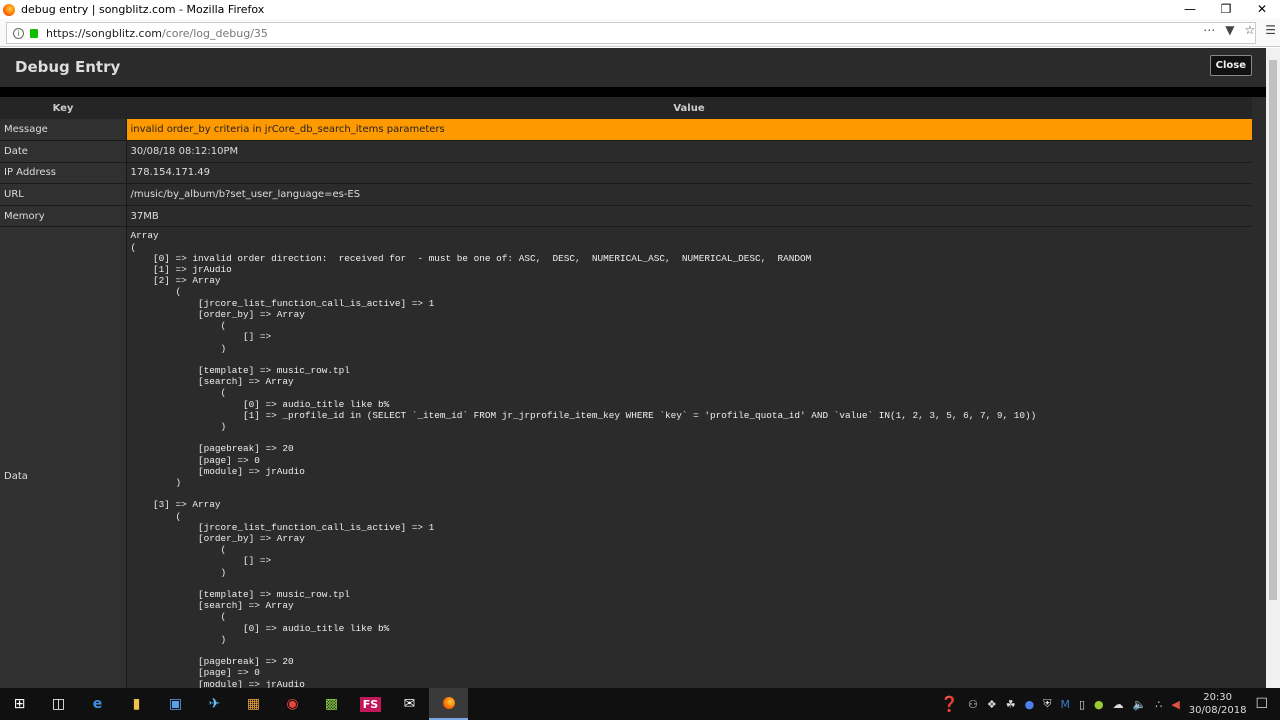 The width and height of the screenshot is (1280, 720). I want to click on row-key: Message, so click(63, 130).